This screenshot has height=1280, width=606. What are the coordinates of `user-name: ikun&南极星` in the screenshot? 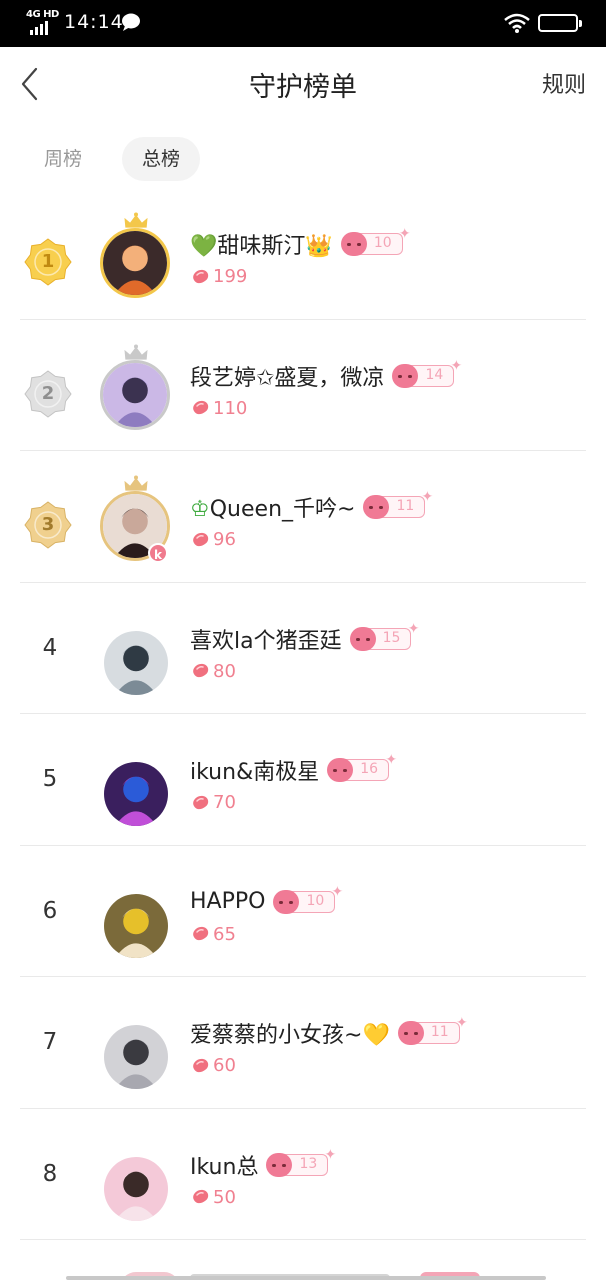 It's located at (254, 770).